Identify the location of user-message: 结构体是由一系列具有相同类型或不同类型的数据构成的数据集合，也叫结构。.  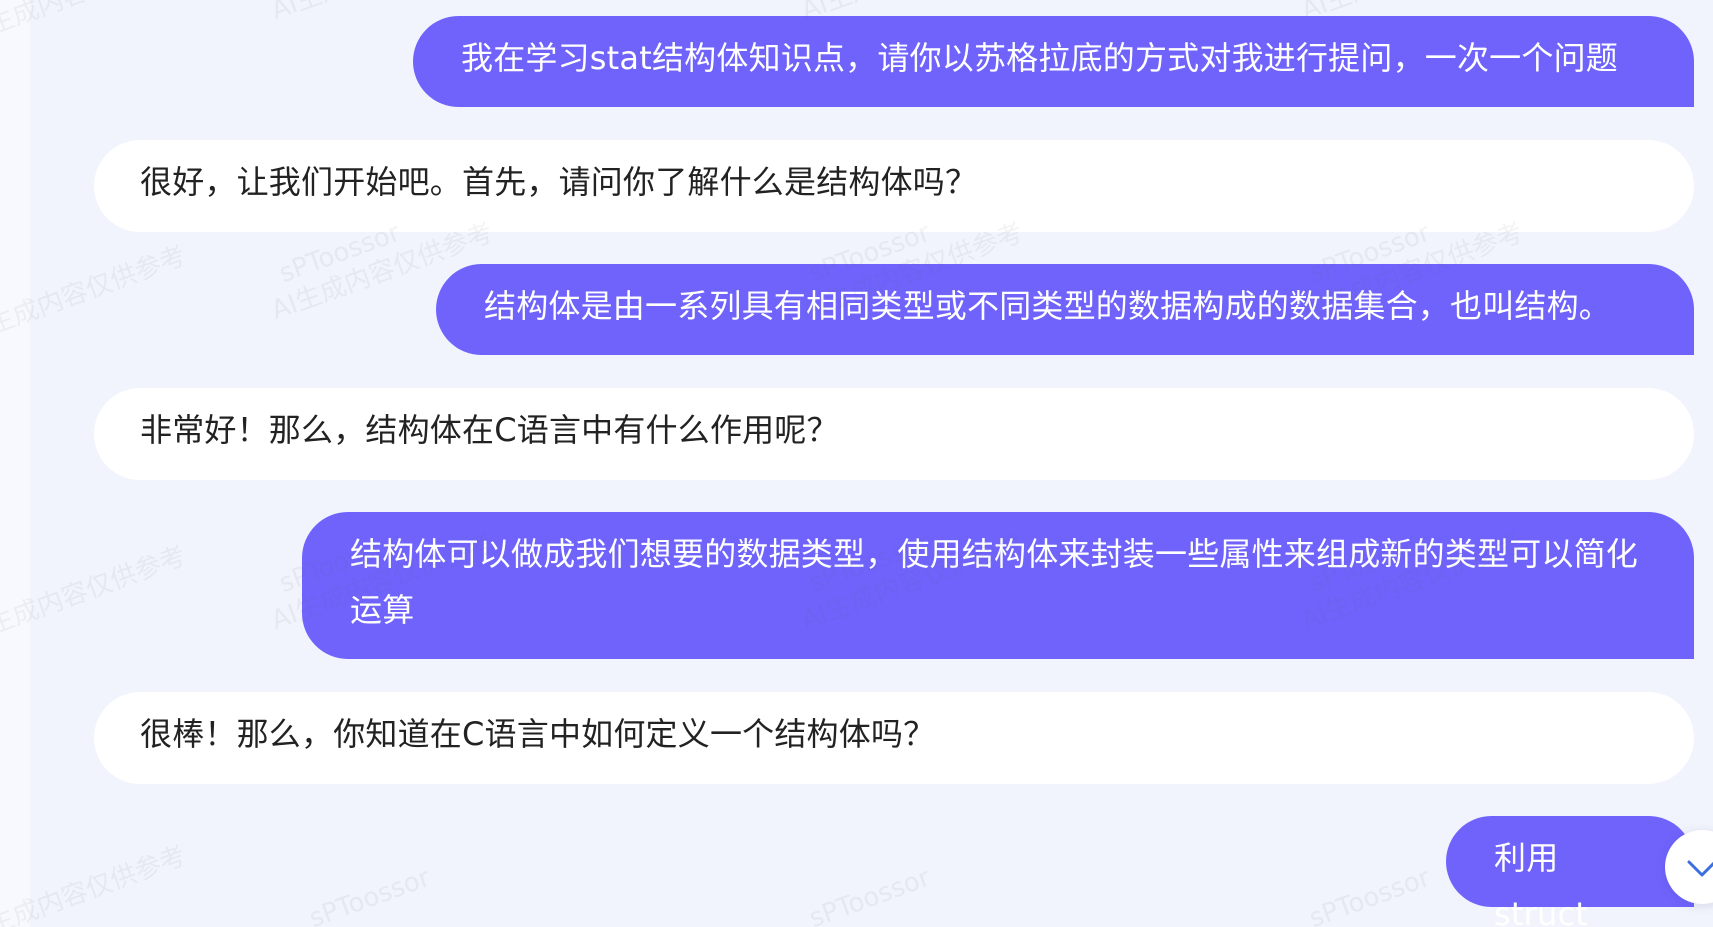
(1065, 309).